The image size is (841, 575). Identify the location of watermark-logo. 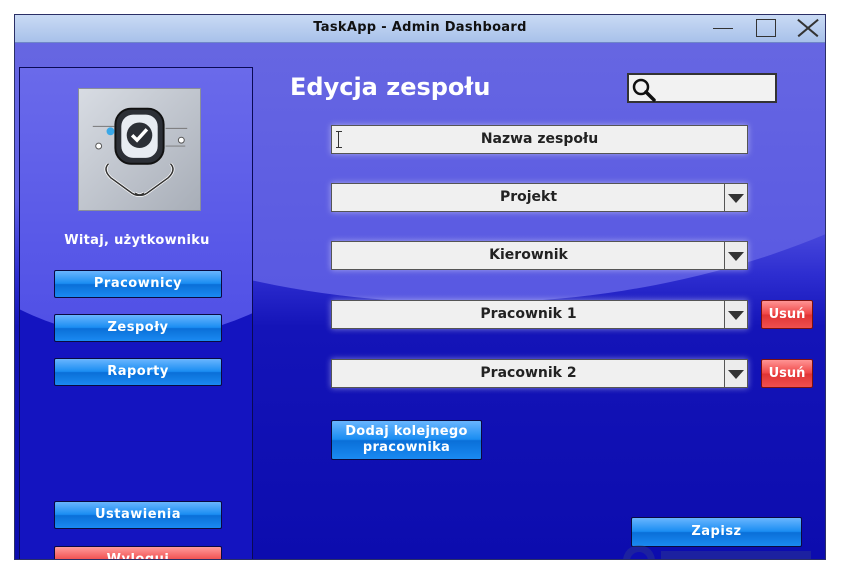
(721, 550).